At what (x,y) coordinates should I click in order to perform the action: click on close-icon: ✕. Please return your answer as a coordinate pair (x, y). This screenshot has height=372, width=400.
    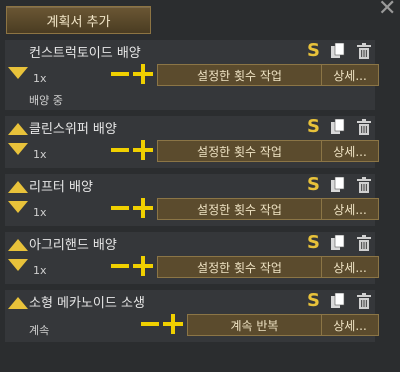
    Looking at the image, I should click on (387, 10).